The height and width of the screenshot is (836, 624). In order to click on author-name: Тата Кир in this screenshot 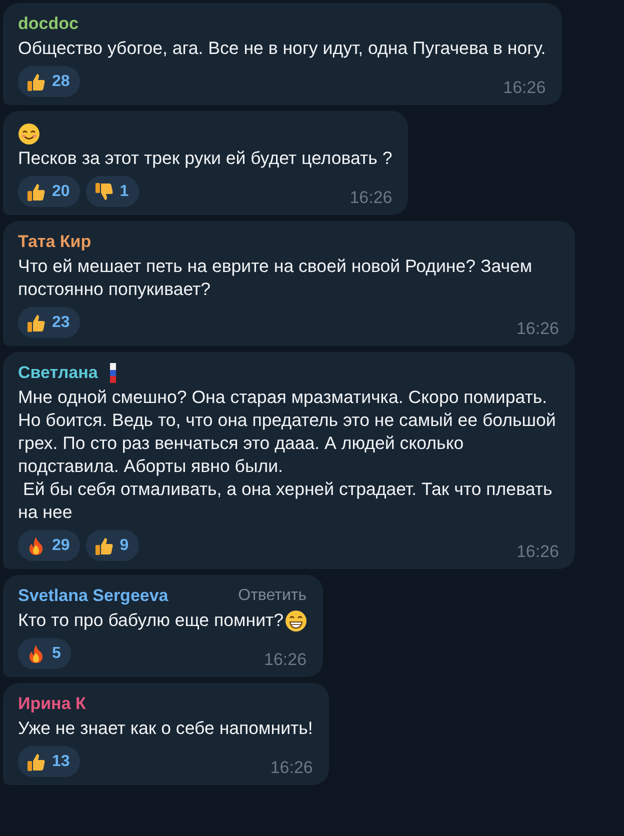, I will do `click(55, 242)`.